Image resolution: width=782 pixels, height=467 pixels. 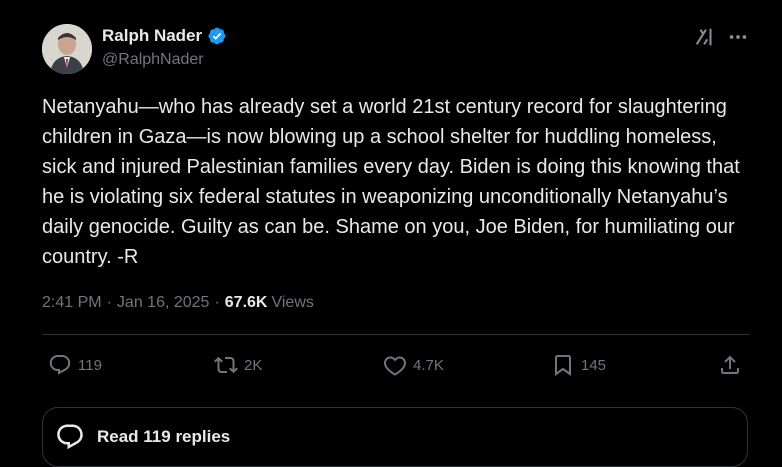 What do you see at coordinates (738, 37) in the screenshot?
I see `more-icon` at bounding box center [738, 37].